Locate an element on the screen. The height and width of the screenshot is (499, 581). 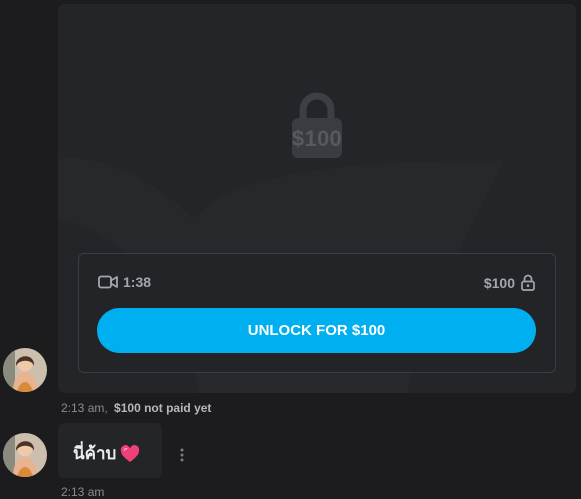
heart-icon is located at coordinates (130, 453).